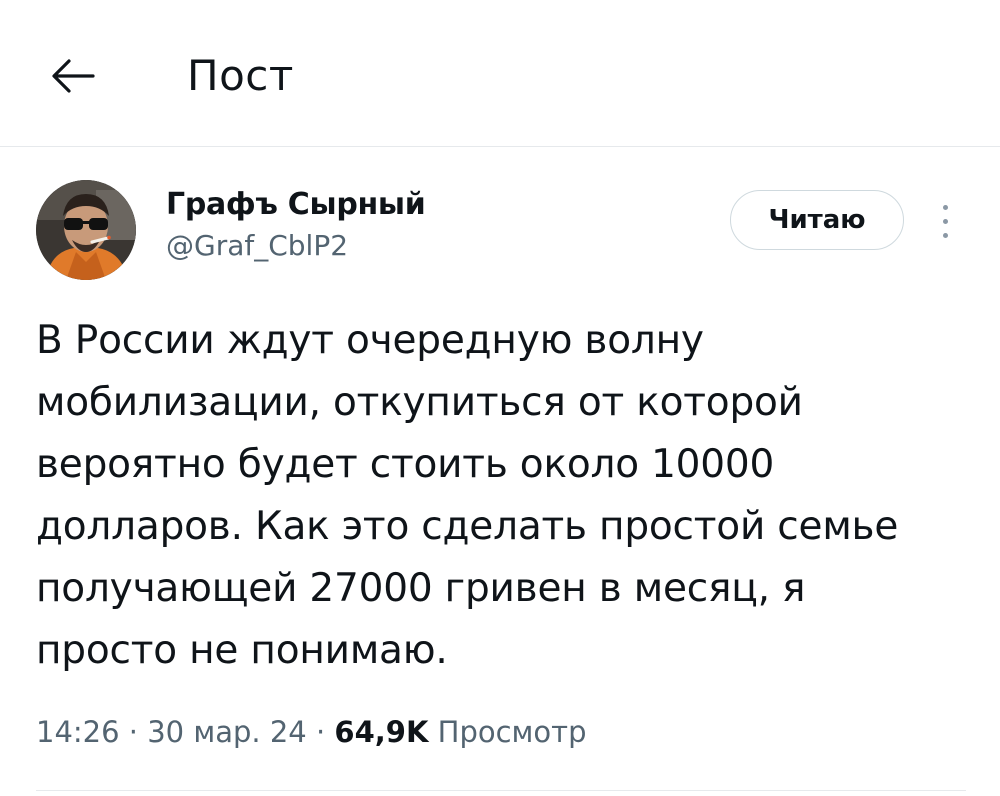  Describe the element at coordinates (257, 246) in the screenshot. I see `author-handle: @Graf_CblP2` at that location.